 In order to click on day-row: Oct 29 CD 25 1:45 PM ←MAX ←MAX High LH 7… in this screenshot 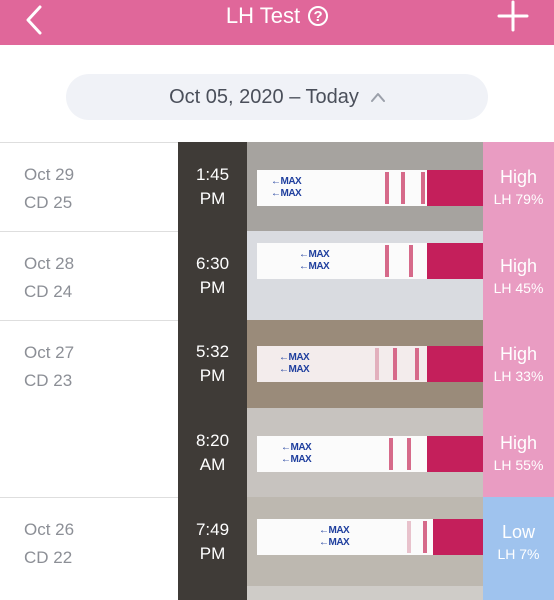, I will do `click(277, 186)`.